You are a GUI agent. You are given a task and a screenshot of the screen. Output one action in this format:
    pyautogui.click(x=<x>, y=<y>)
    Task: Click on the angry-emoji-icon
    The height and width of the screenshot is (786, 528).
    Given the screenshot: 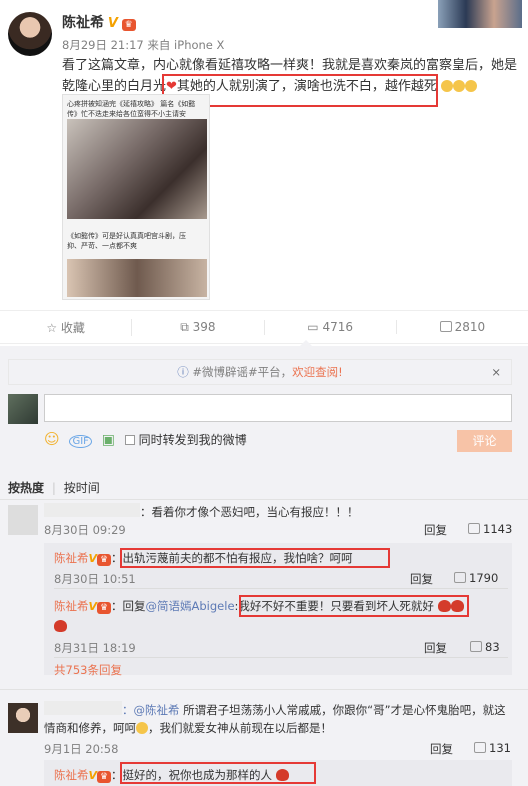 What is the action you would take?
    pyautogui.click(x=60, y=626)
    